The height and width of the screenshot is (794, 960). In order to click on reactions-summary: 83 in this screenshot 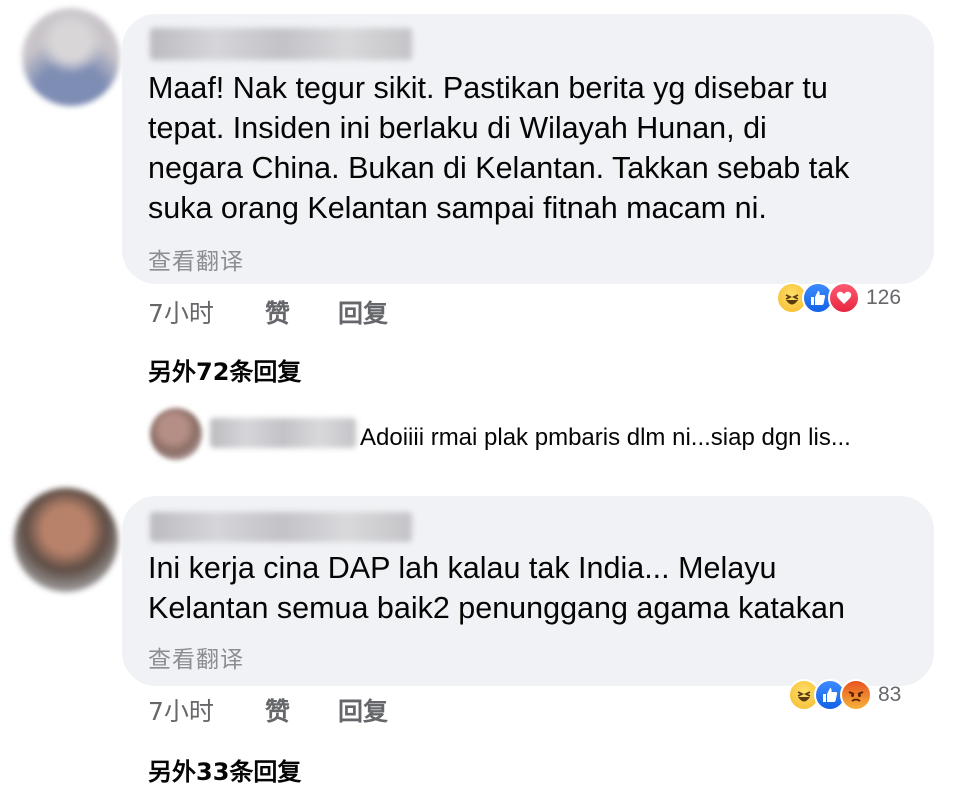, I will do `click(844, 695)`.